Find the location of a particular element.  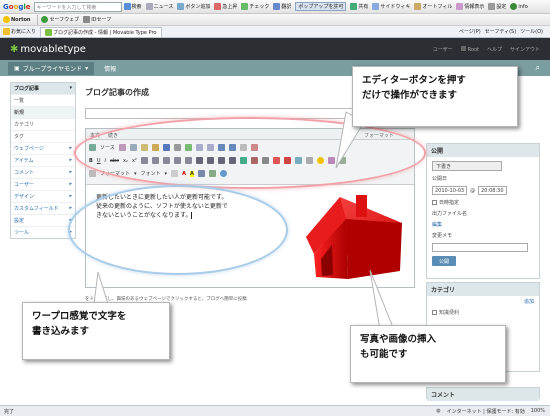

justify-icon is located at coordinates (232, 160).